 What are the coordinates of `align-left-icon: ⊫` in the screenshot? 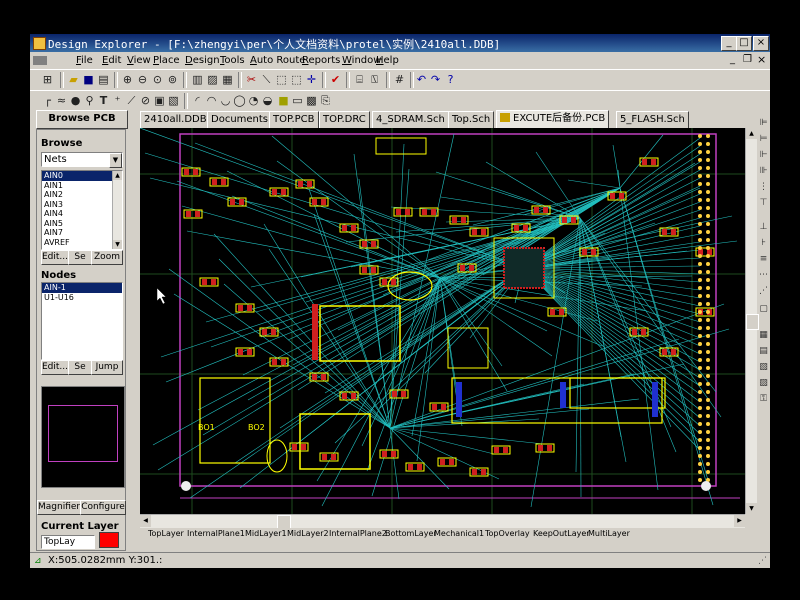 It's located at (763, 123).